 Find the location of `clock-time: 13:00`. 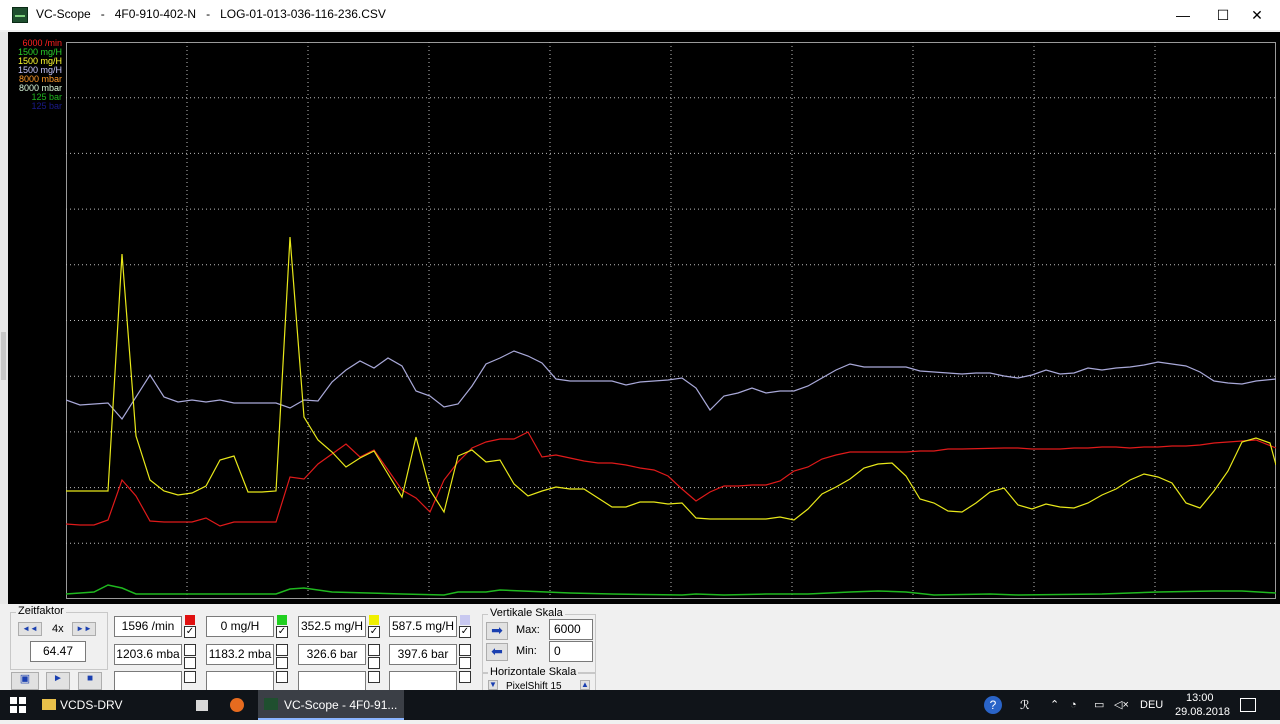

clock-time: 13:00 is located at coordinates (1200, 698).